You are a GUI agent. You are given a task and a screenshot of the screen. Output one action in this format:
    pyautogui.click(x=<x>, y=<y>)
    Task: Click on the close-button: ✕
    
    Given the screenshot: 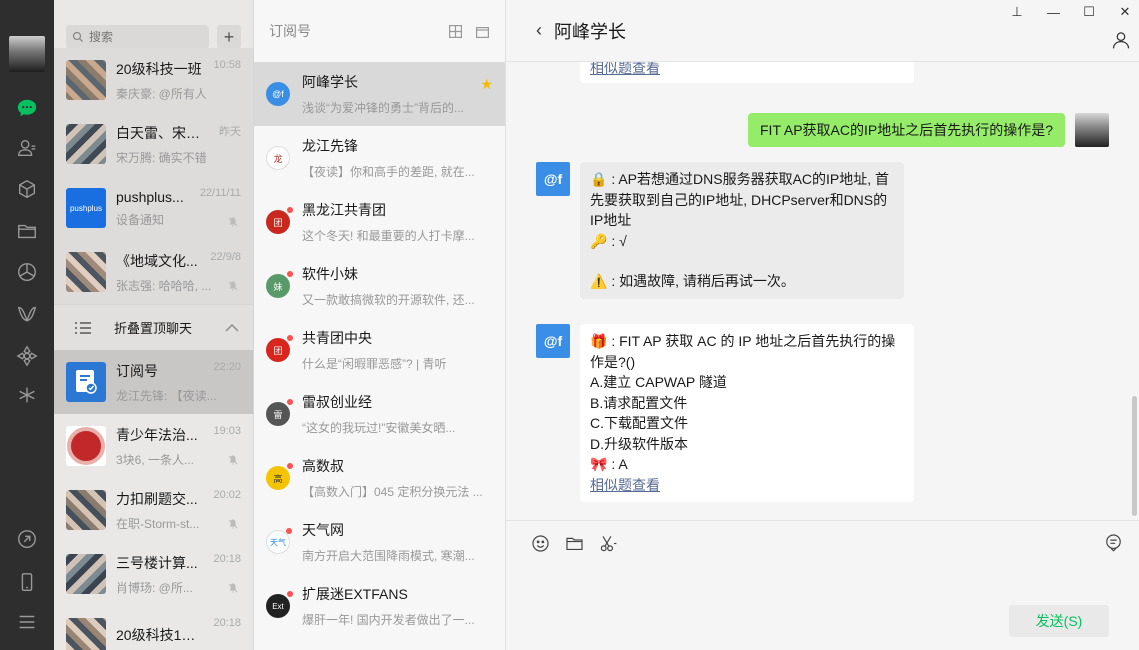 What is the action you would take?
    pyautogui.click(x=1125, y=12)
    